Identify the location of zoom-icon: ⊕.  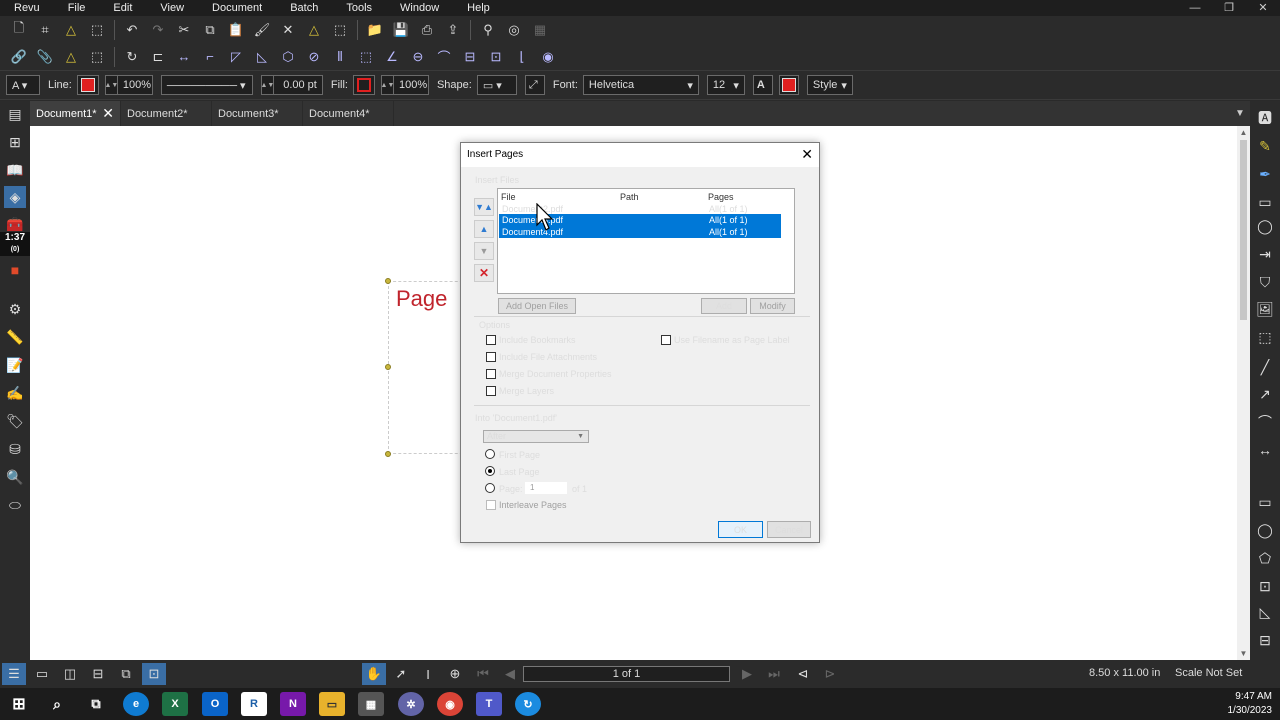
(455, 674).